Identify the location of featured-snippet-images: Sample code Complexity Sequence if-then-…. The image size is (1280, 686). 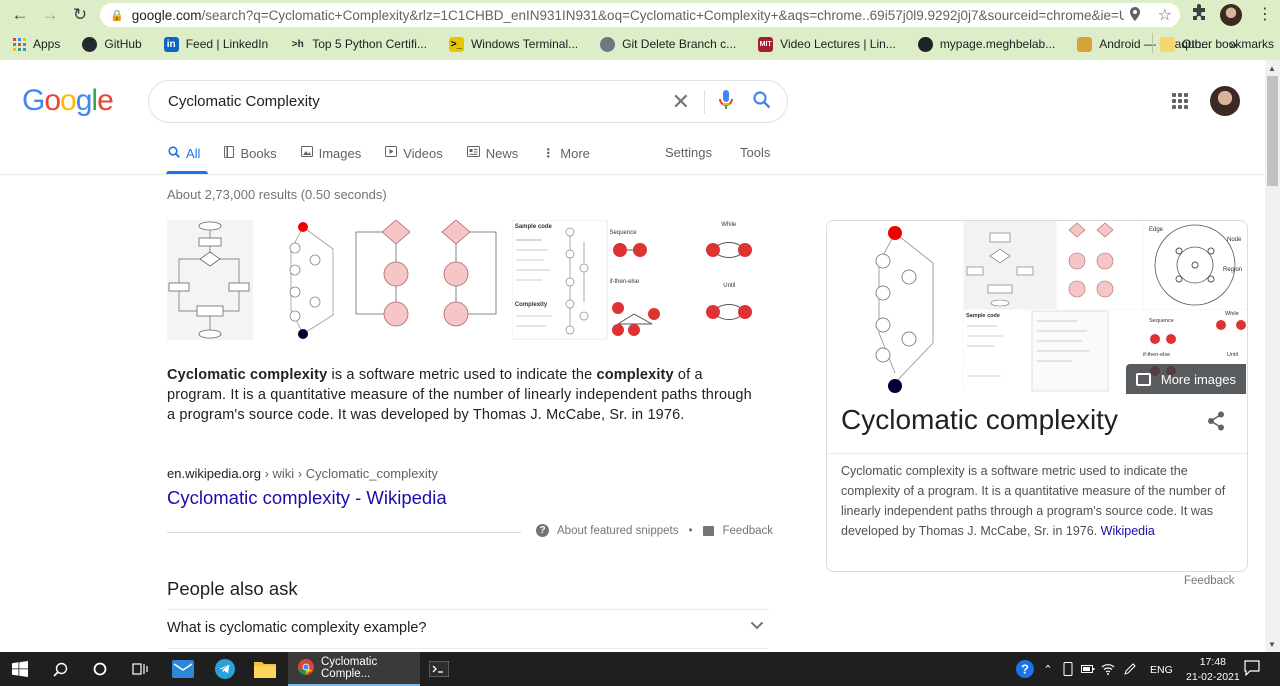
(468, 280).